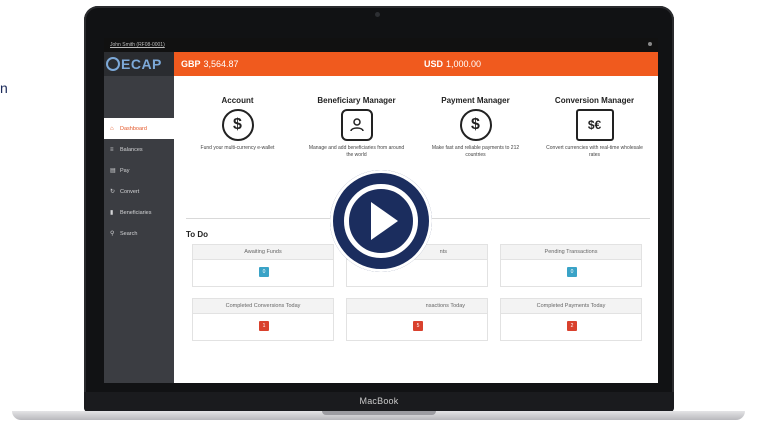 The height and width of the screenshot is (425, 757). Describe the element at coordinates (475, 125) in the screenshot. I see `coins-icon: $` at that location.